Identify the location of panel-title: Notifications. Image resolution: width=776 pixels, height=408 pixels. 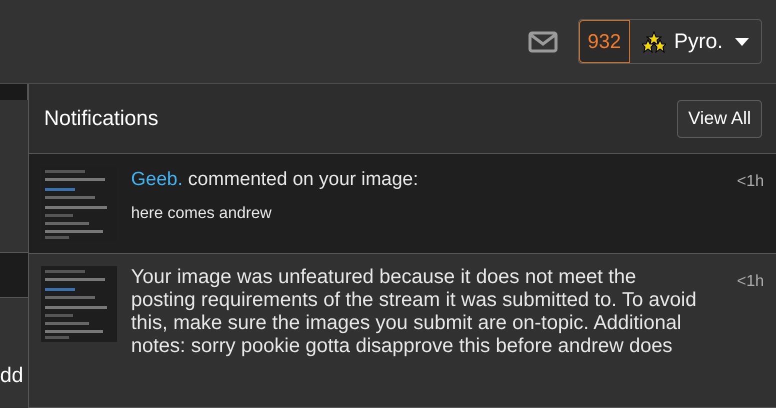
(101, 119).